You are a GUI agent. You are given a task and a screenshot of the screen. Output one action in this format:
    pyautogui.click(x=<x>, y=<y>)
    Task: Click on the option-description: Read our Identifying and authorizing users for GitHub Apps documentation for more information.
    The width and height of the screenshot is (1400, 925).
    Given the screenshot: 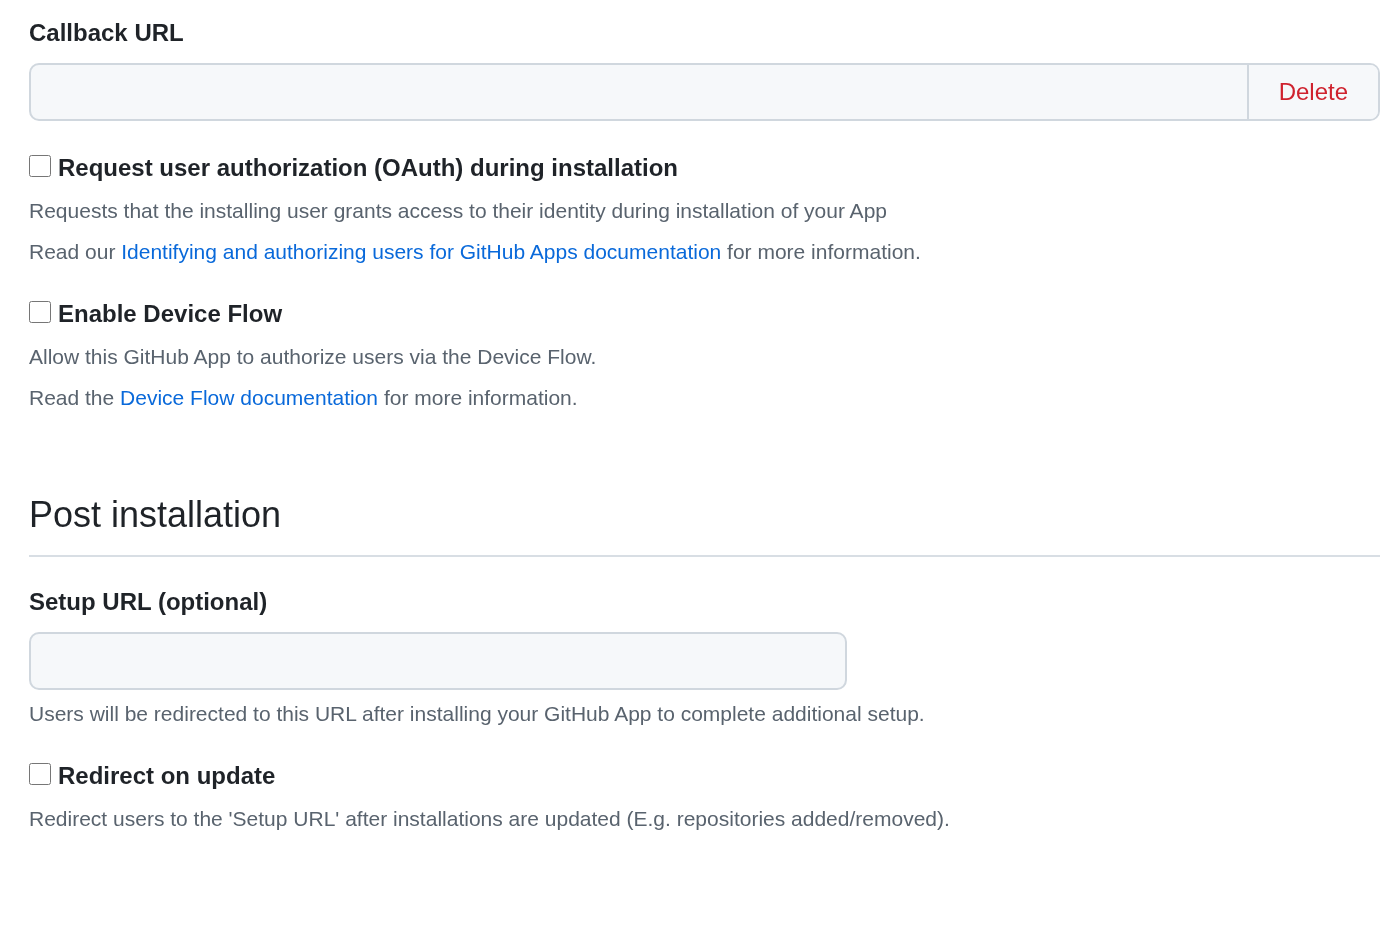 What is the action you would take?
    pyautogui.click(x=475, y=252)
    